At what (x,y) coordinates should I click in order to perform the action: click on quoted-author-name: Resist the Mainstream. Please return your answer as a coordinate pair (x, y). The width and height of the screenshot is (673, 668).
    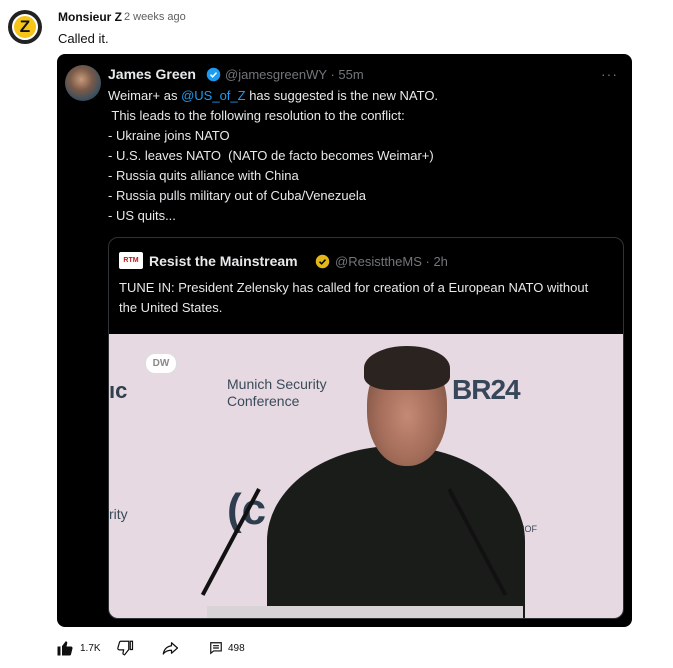
    Looking at the image, I should click on (223, 261).